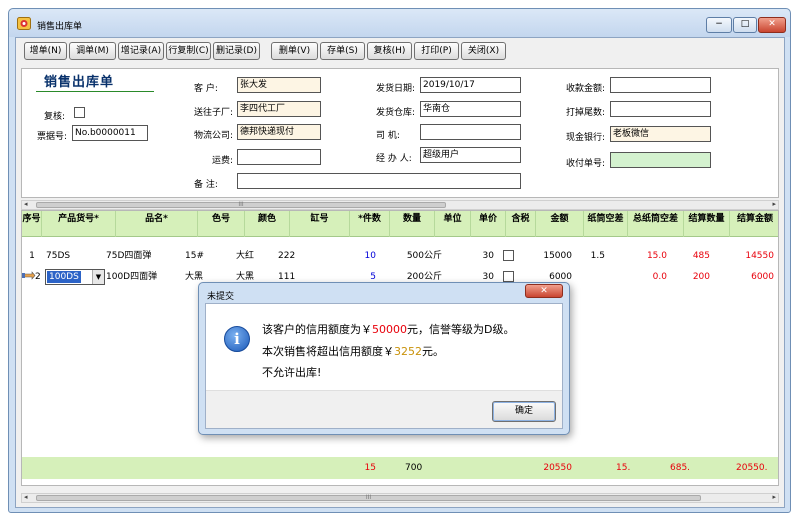  What do you see at coordinates (453, 224) in the screenshot?
I see `col-header-unit: 单位` at bounding box center [453, 224].